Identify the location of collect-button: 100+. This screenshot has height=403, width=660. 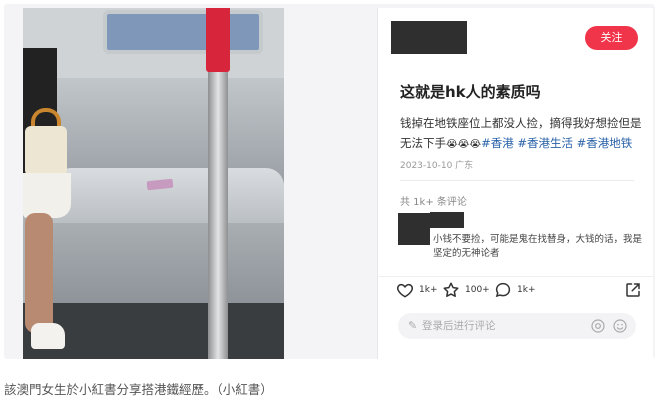
(466, 290).